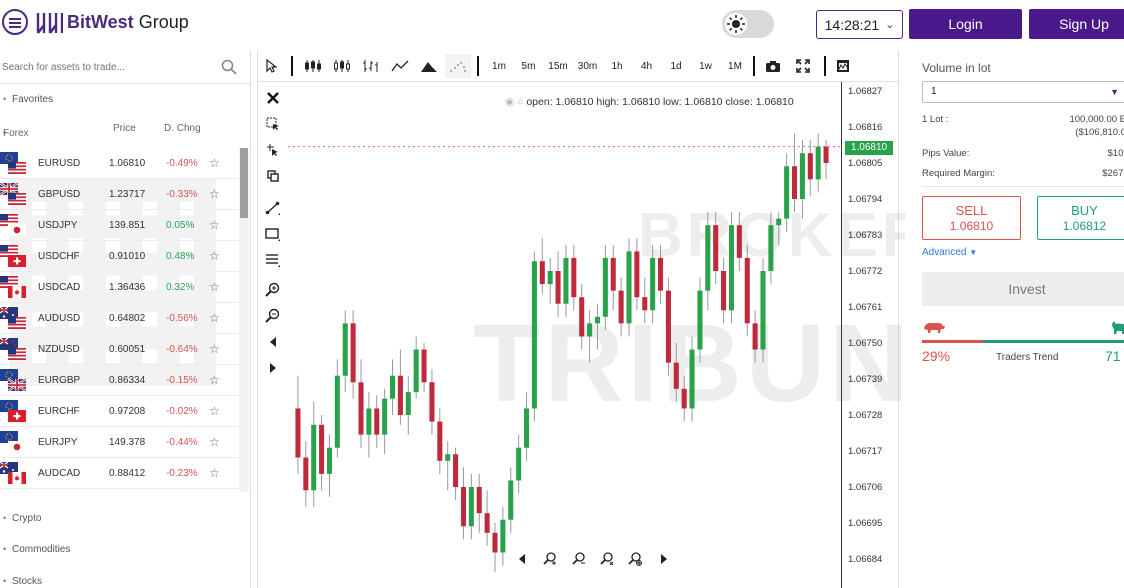  What do you see at coordinates (273, 176) in the screenshot?
I see `copy-icon` at bounding box center [273, 176].